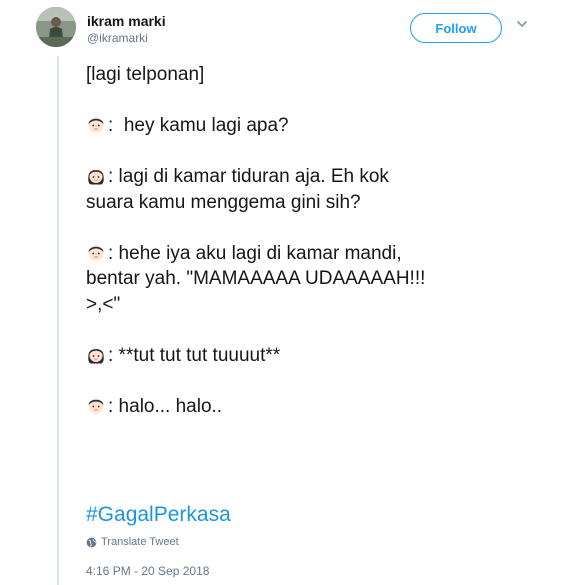 The width and height of the screenshot is (569, 585). I want to click on tweet-line-f1a: : lagi di kamar tiduran aja. Eh kok, so click(321, 177).